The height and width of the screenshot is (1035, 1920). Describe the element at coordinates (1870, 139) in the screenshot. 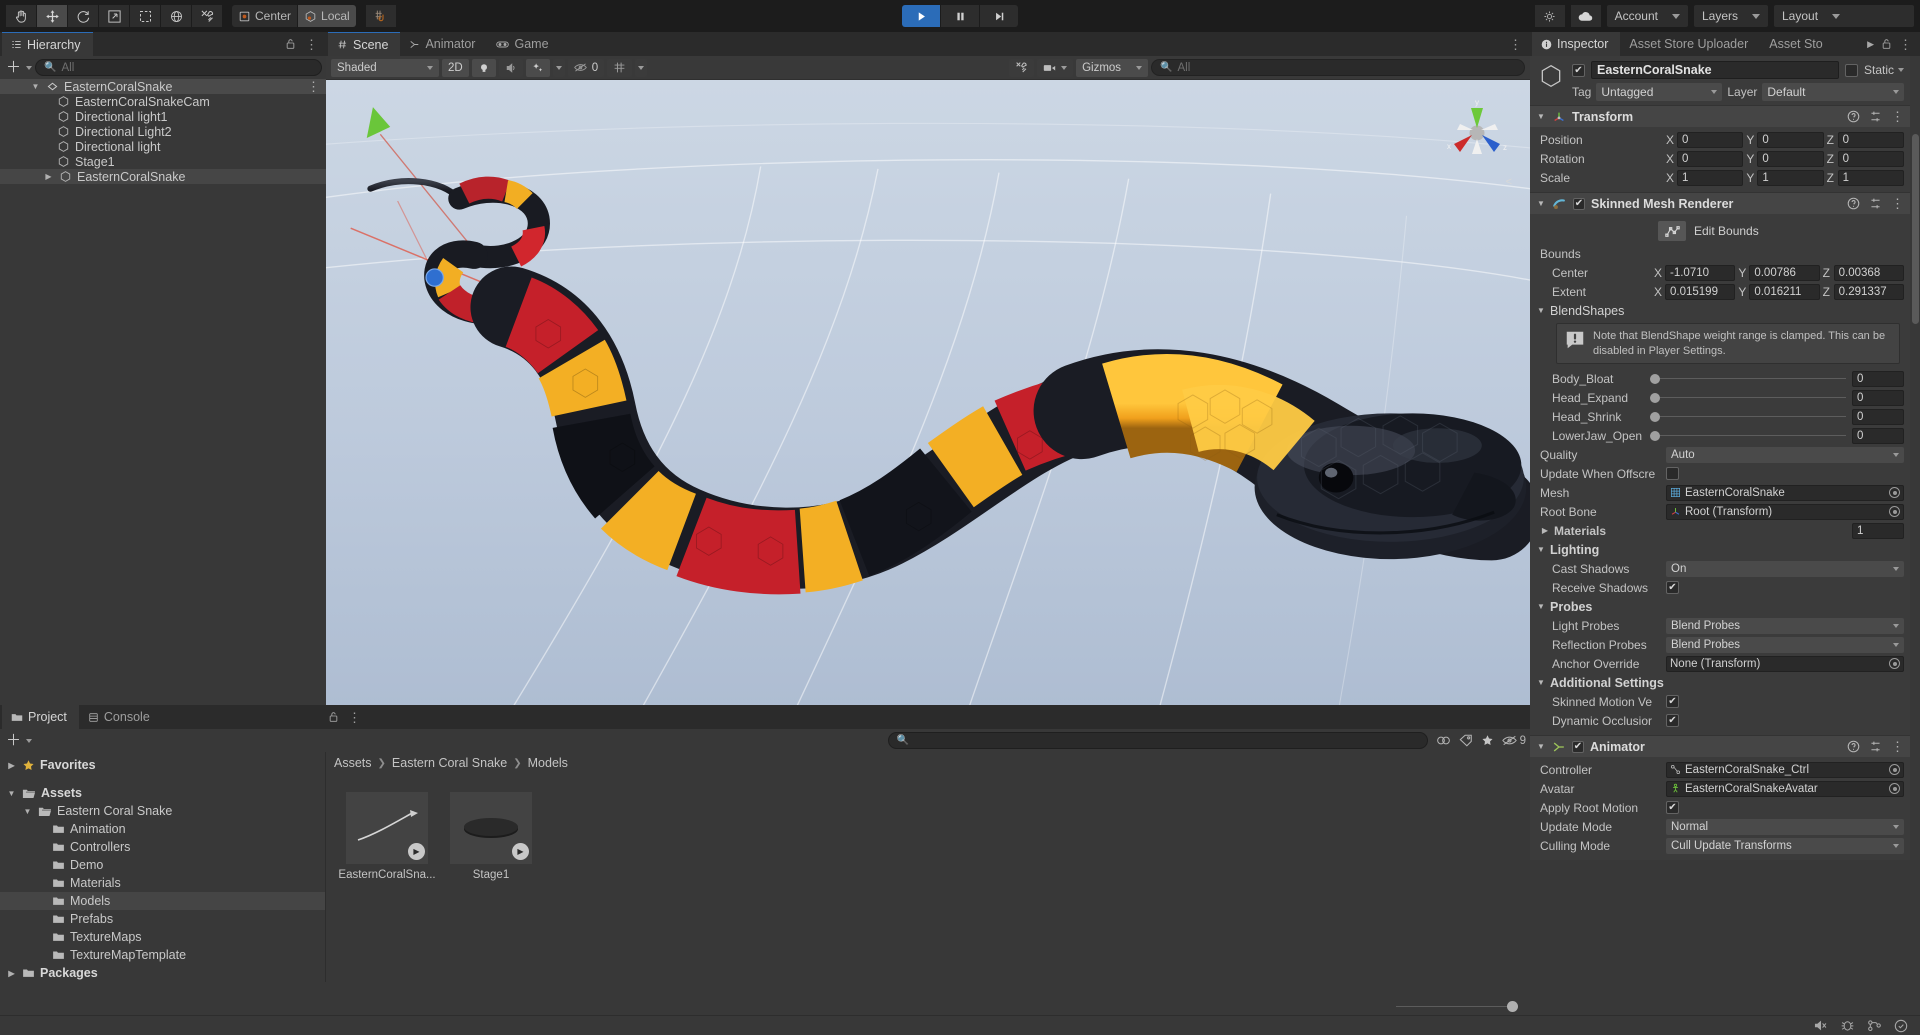

I see `position-z-value: 0` at that location.